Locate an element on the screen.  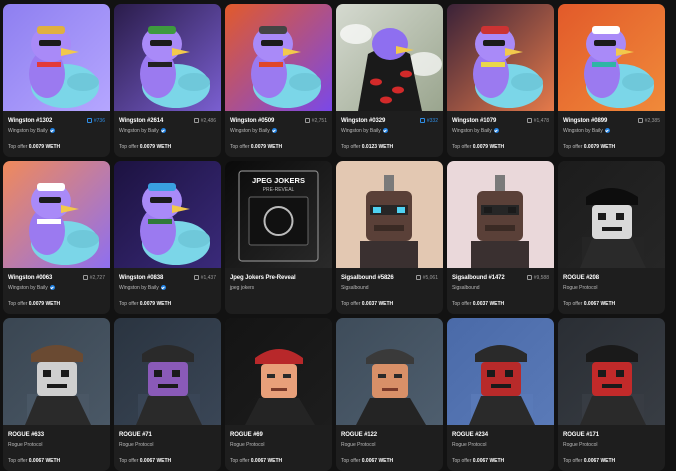
nft-name: Wingston #1302 is located at coordinates (30, 121).